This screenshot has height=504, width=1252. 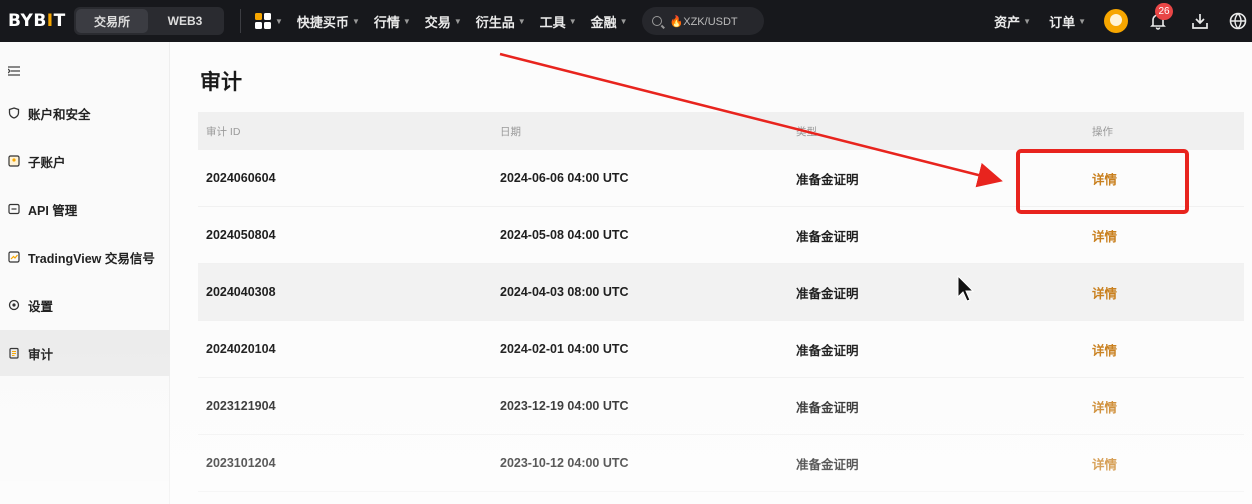 I want to click on collapse-menu-icon, so click(x=14, y=71).